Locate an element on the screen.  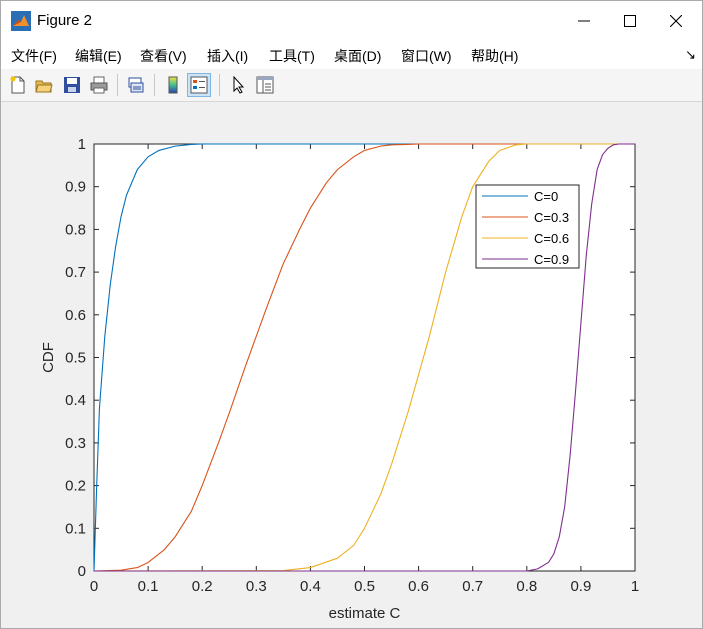
menu-desktop: 桌面(D) is located at coordinates (357, 56).